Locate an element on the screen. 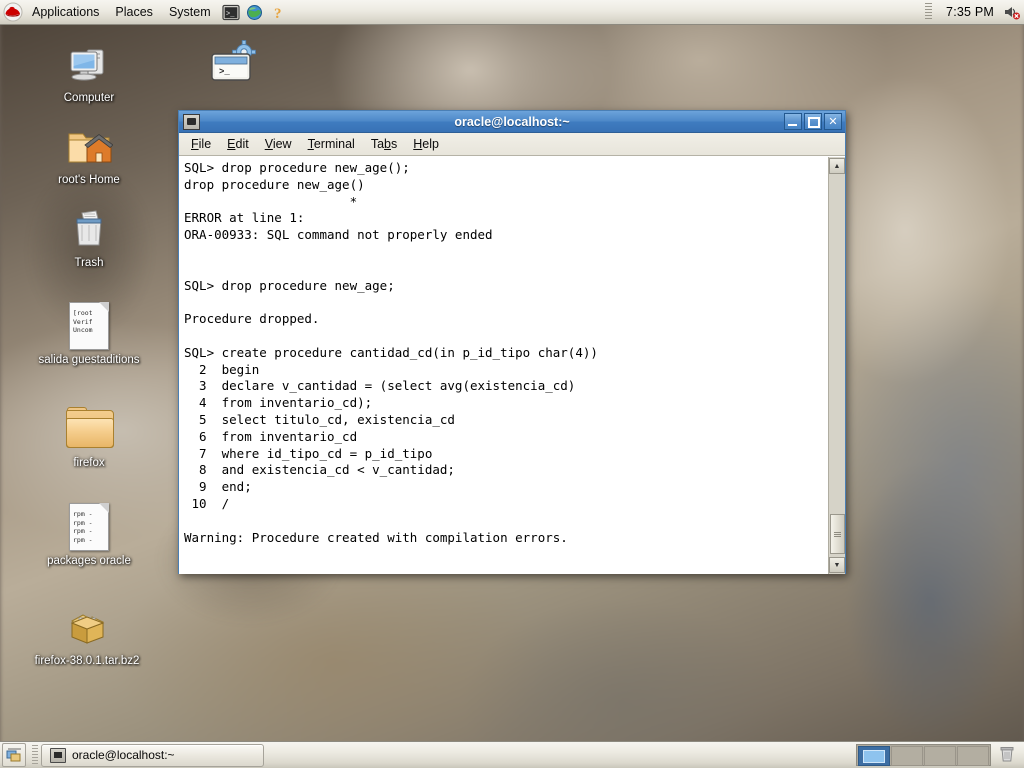 The height and width of the screenshot is (768, 1024). window-controls: ✕ is located at coordinates (814, 121).